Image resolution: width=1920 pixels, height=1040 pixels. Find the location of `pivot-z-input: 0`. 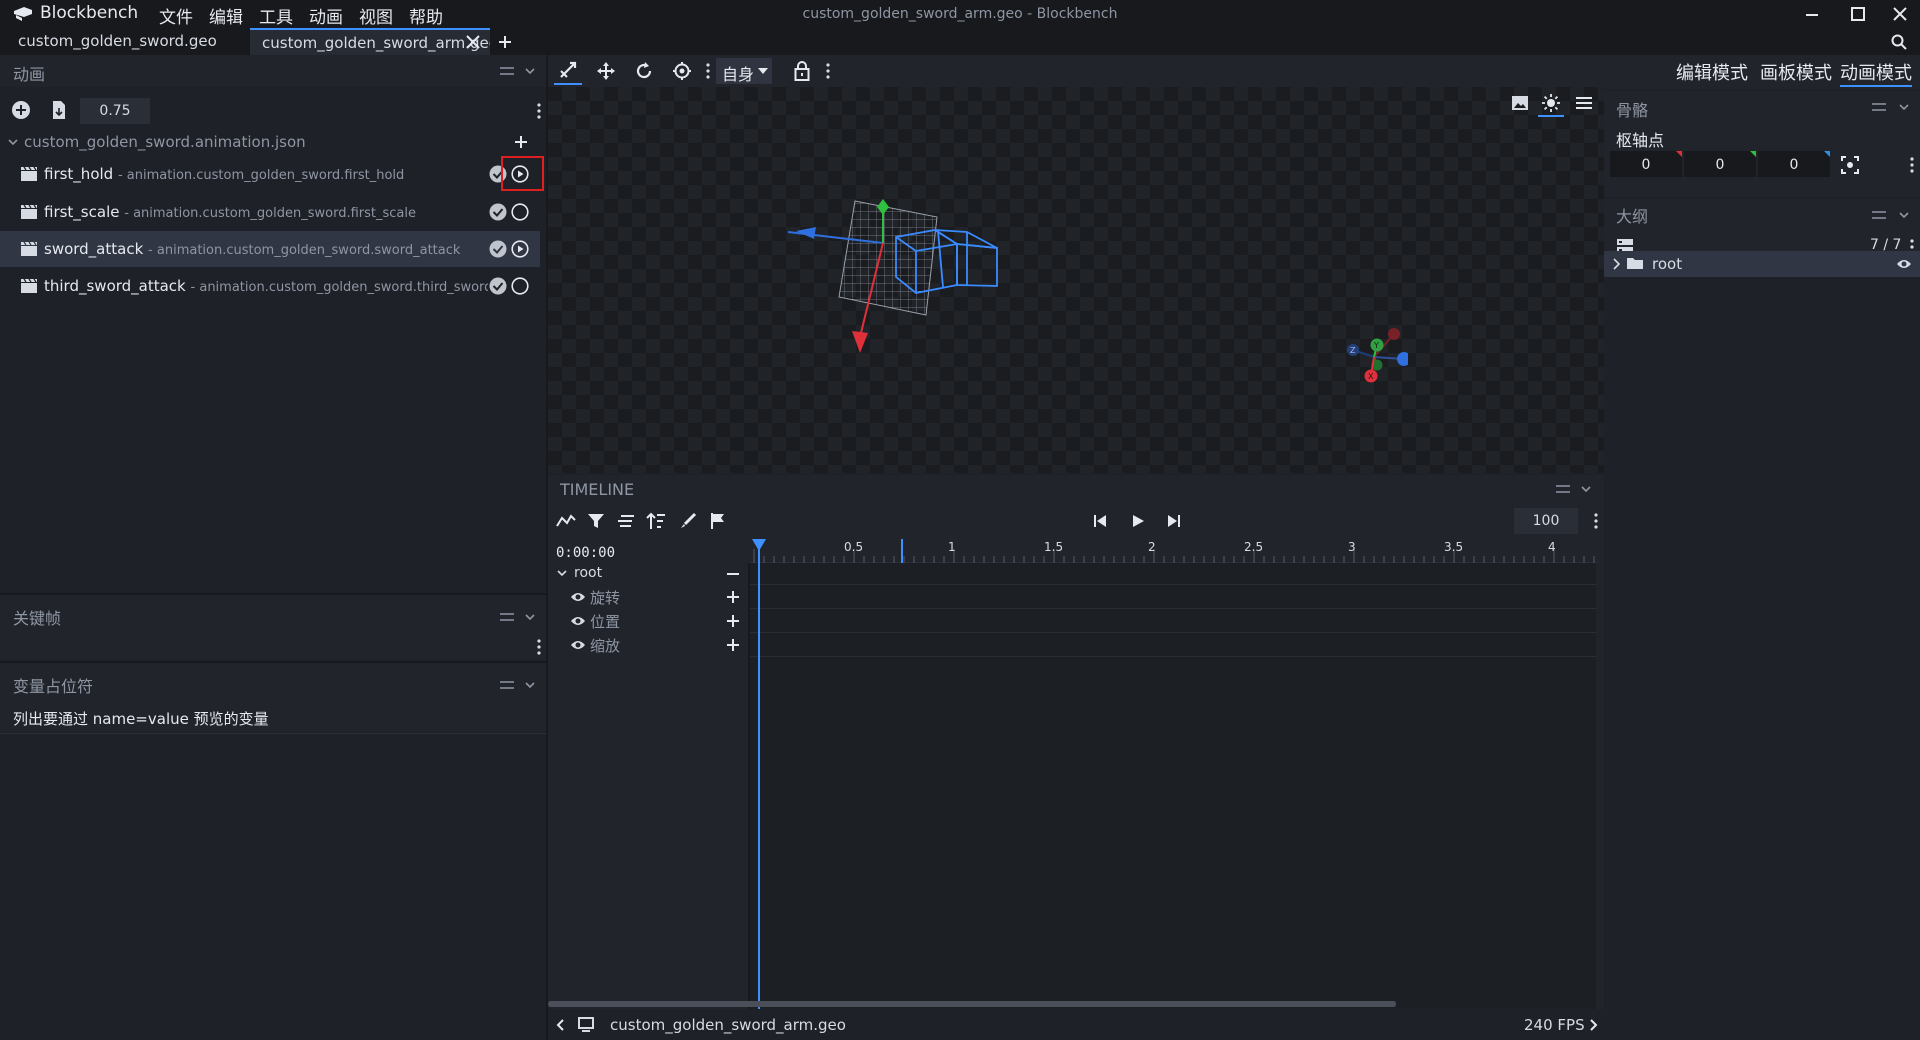

pivot-z-input: 0 is located at coordinates (1794, 164).